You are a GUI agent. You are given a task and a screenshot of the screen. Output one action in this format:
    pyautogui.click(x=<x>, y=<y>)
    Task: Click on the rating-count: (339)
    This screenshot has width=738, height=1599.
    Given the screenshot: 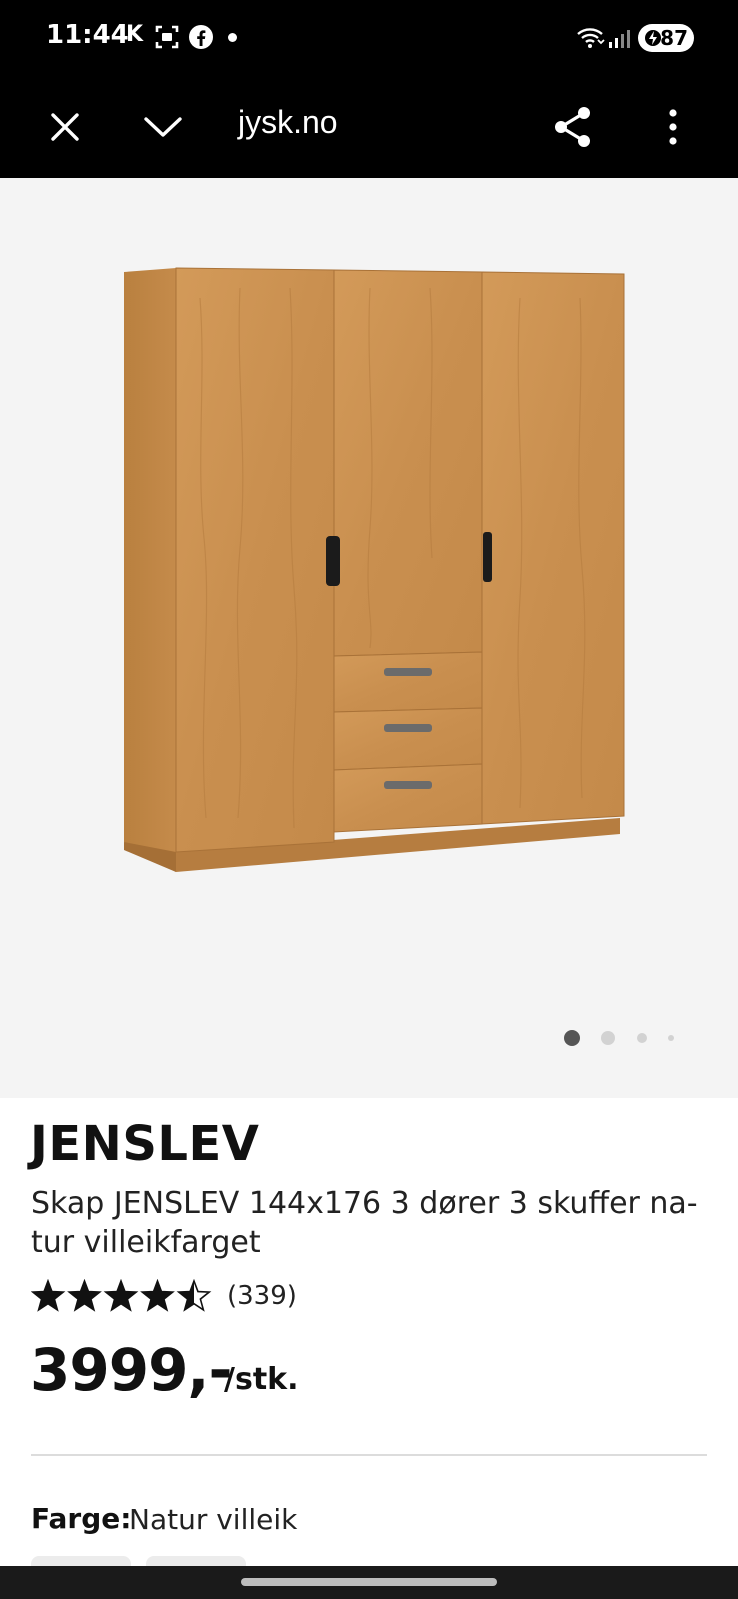 What is the action you would take?
    pyautogui.click(x=262, y=1296)
    